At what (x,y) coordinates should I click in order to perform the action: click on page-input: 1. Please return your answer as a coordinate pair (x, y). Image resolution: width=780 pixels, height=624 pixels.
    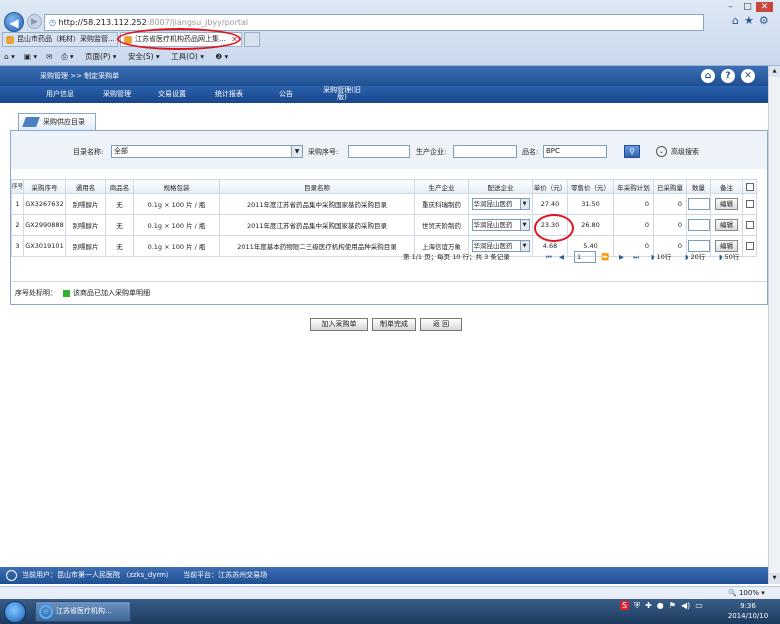
    Looking at the image, I should click on (585, 257).